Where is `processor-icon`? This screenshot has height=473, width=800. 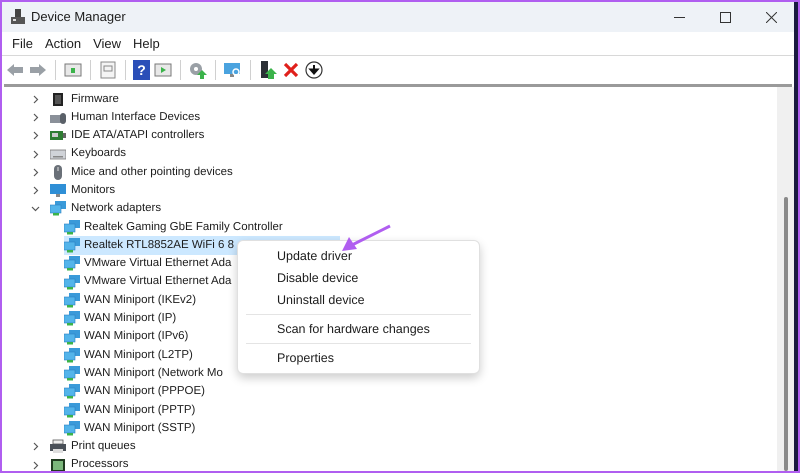 processor-icon is located at coordinates (58, 464).